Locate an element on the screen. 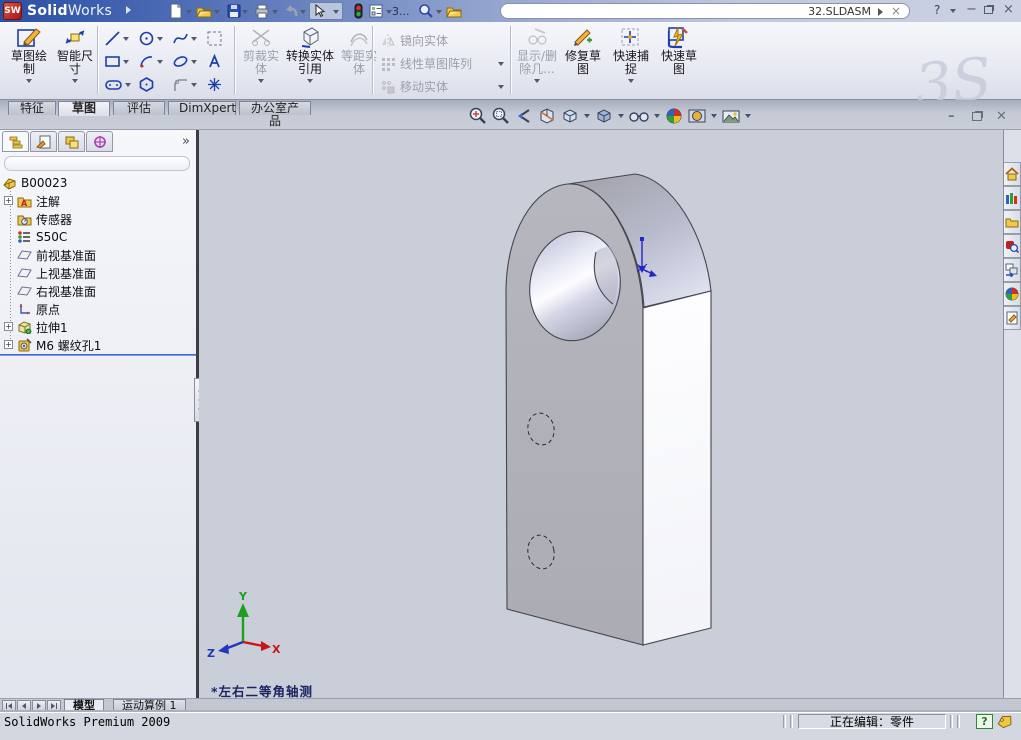  offset-entities-button: 等距实体 is located at coordinates (359, 50).